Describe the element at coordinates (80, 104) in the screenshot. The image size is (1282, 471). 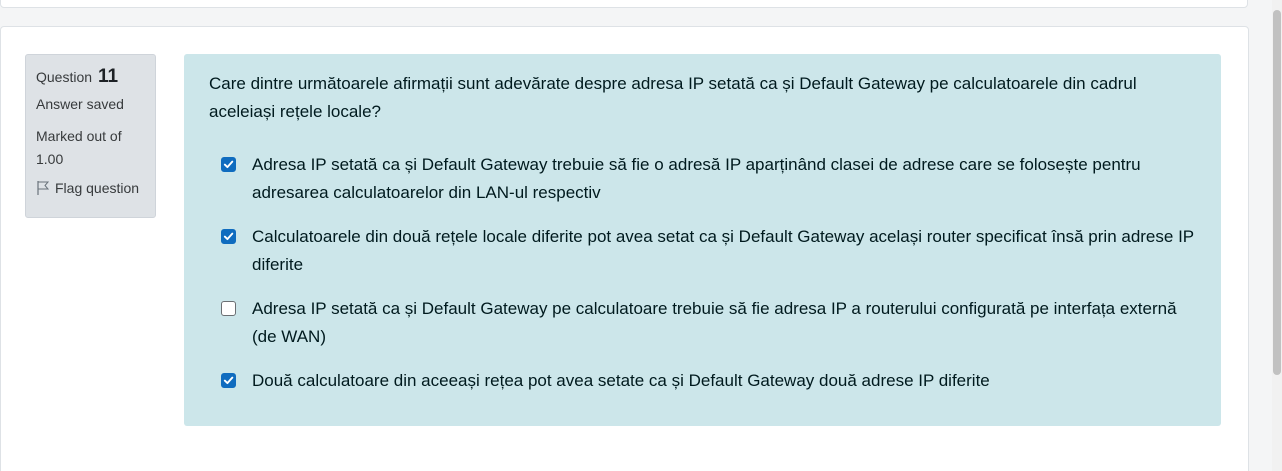
I see `answer-state: Answer saved` at that location.